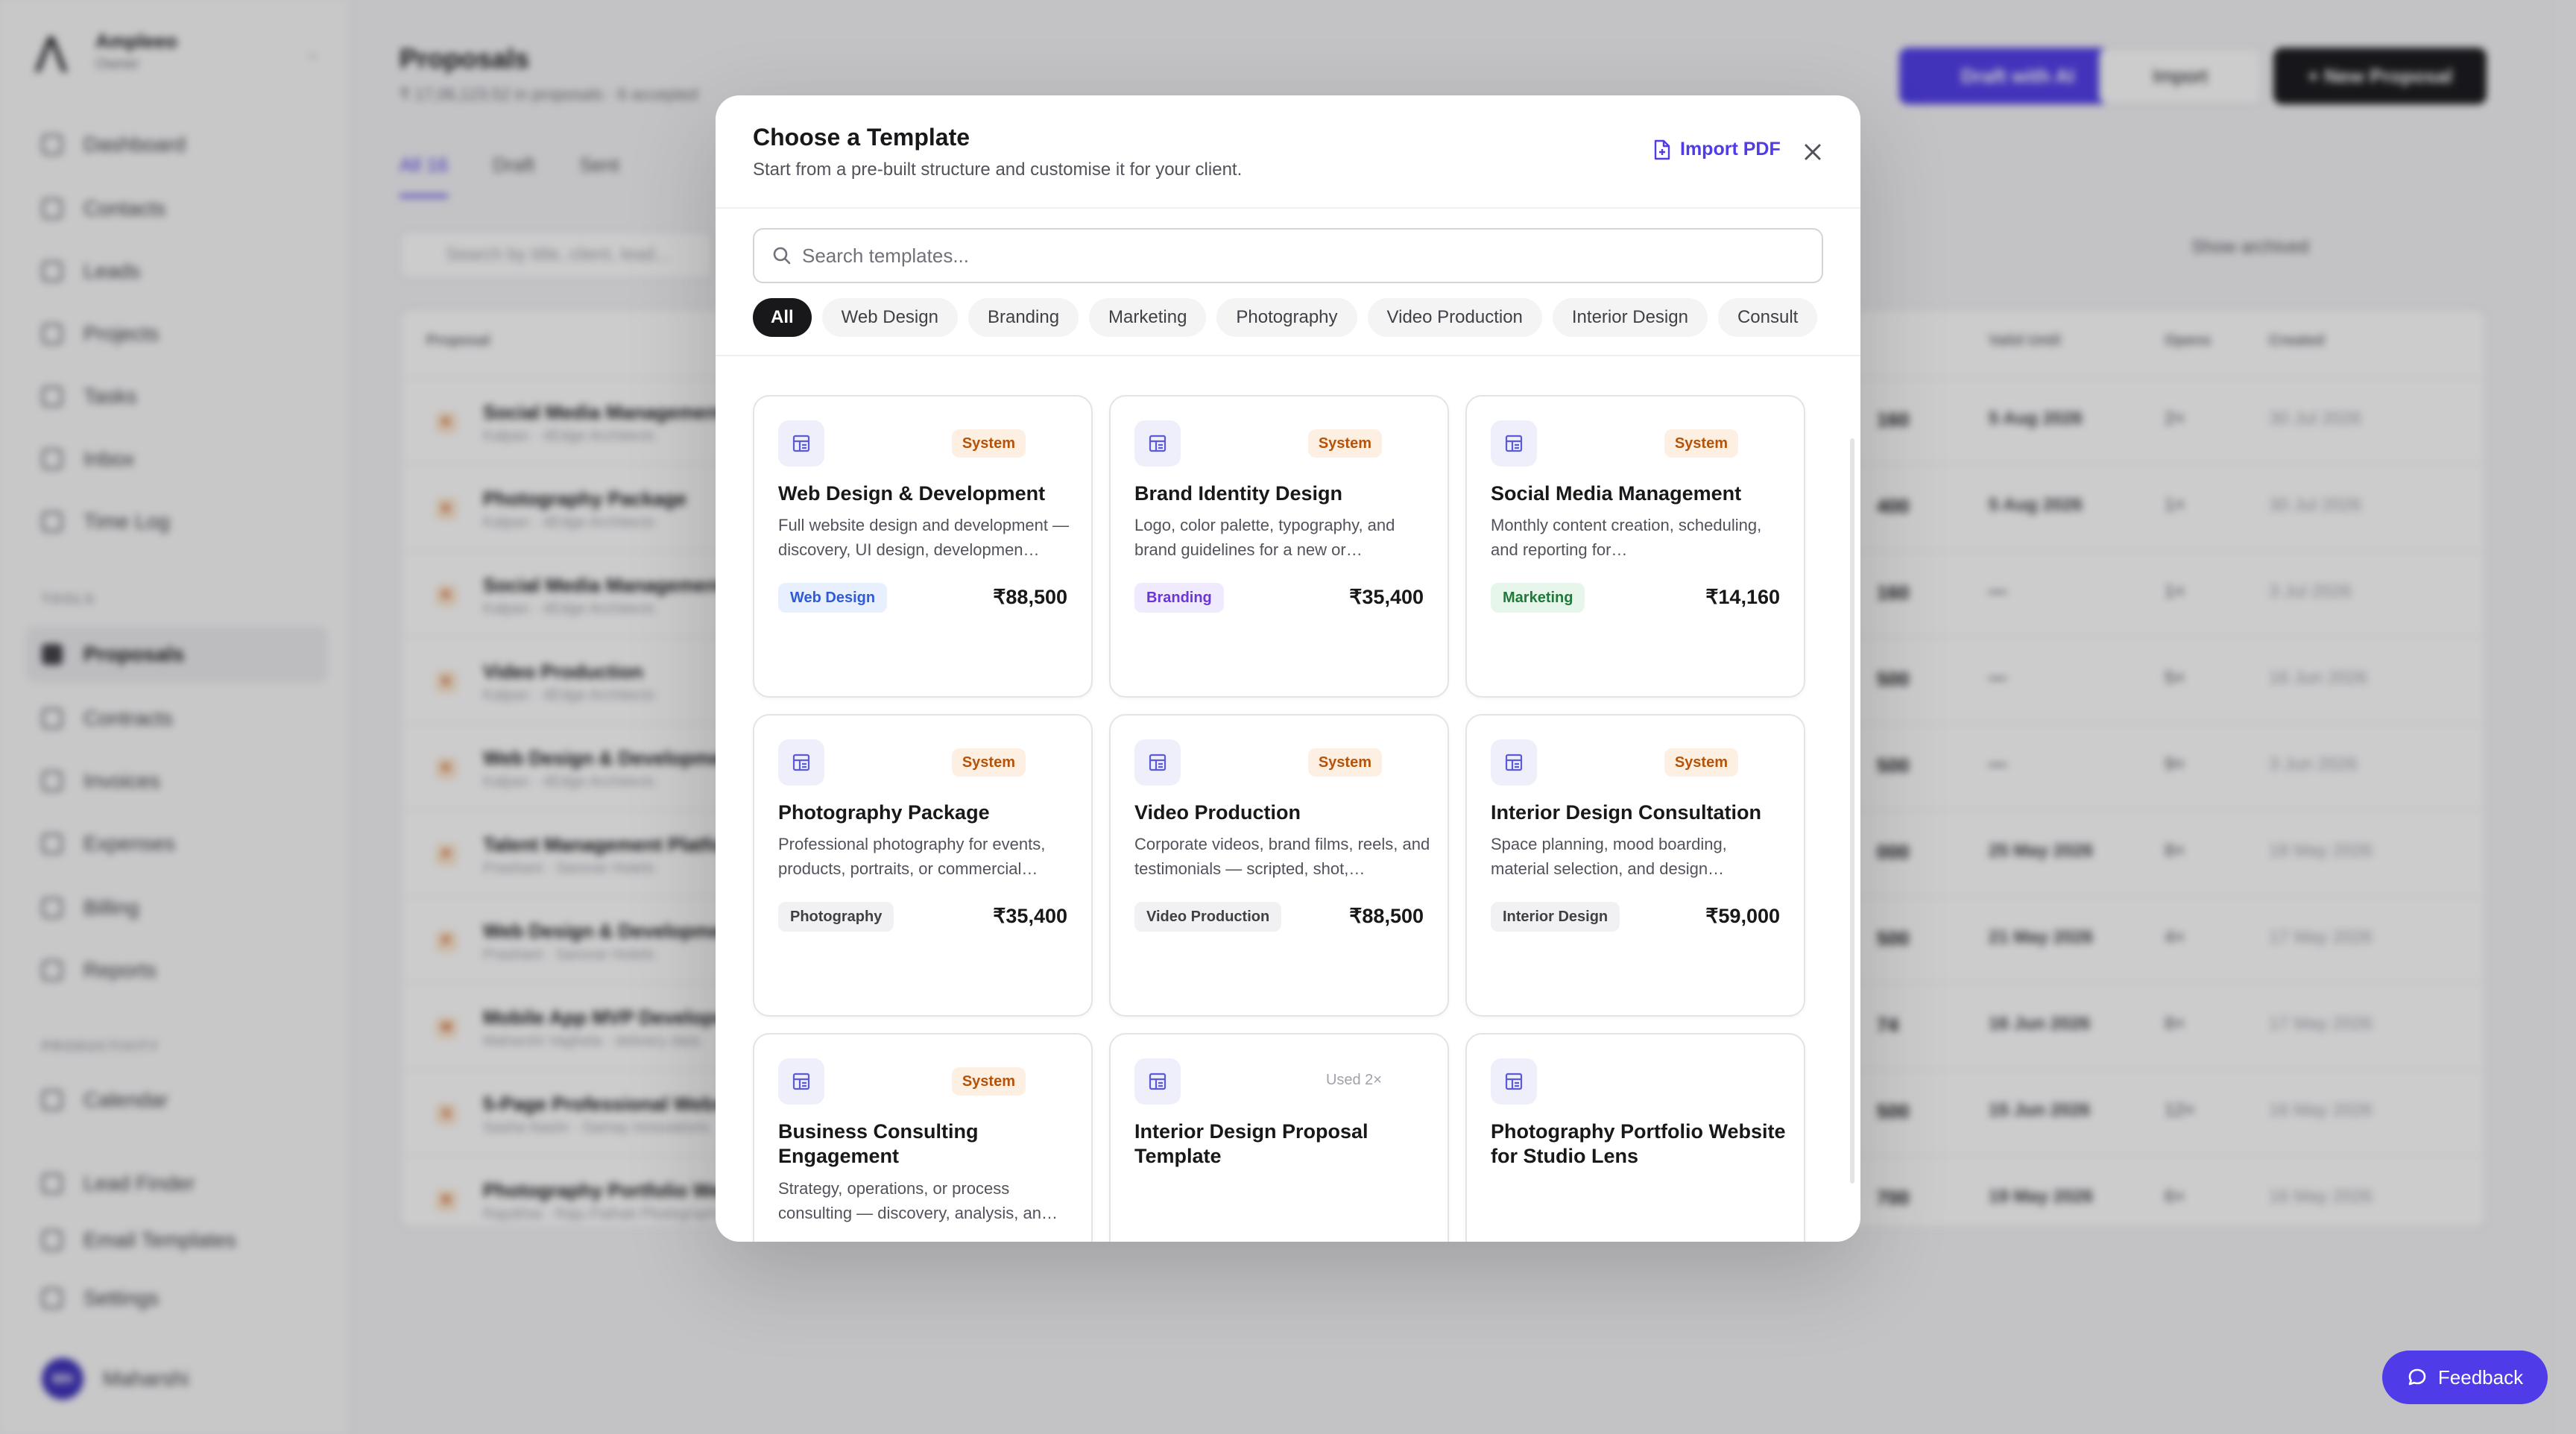  What do you see at coordinates (1455, 317) in the screenshot?
I see `category-chip-video-production: Video Production` at bounding box center [1455, 317].